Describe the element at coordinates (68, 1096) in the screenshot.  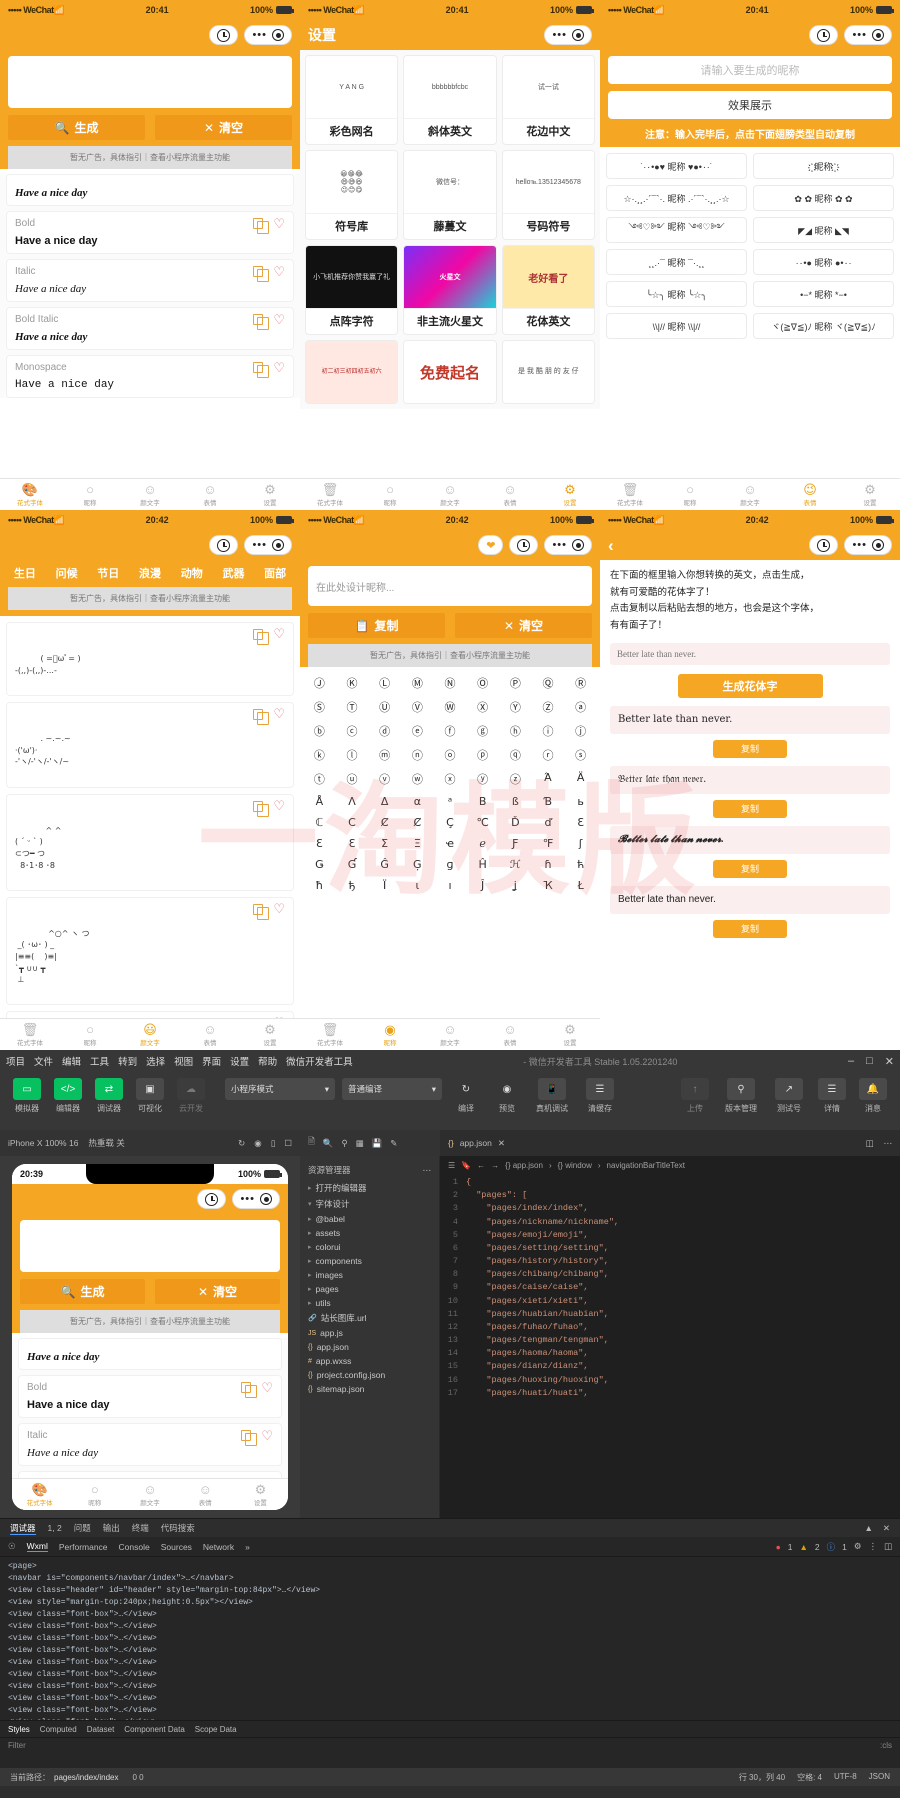
I see `toolbar-editor: </> 编辑器` at that location.